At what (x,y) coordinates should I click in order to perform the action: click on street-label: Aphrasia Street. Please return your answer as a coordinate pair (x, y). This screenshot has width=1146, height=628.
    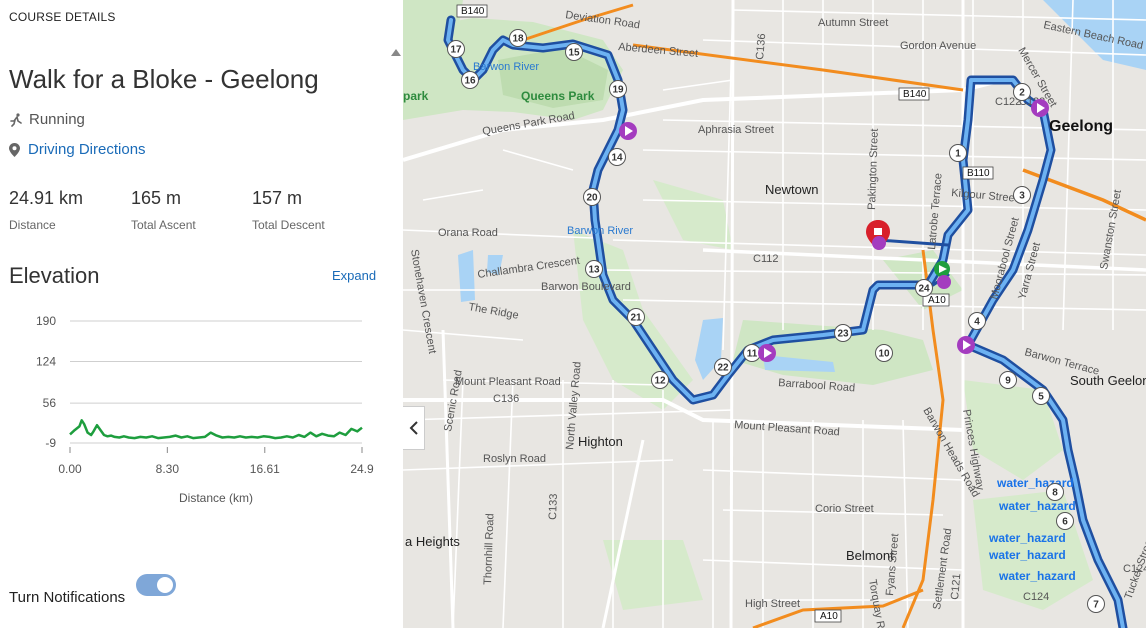
    Looking at the image, I should click on (736, 130).